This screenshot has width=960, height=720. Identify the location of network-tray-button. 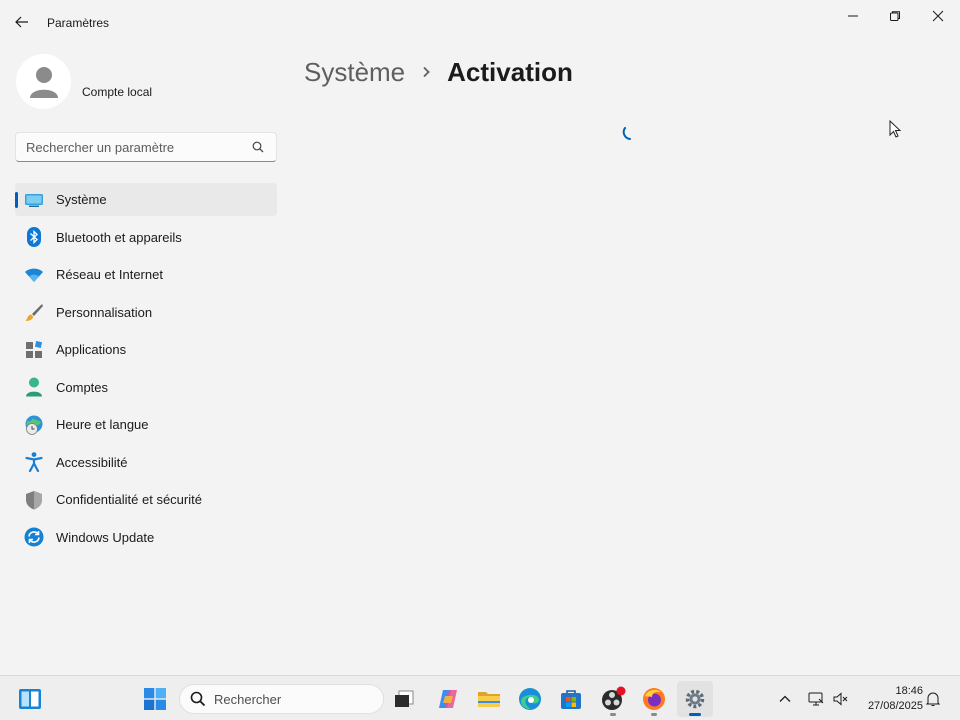
(816, 699).